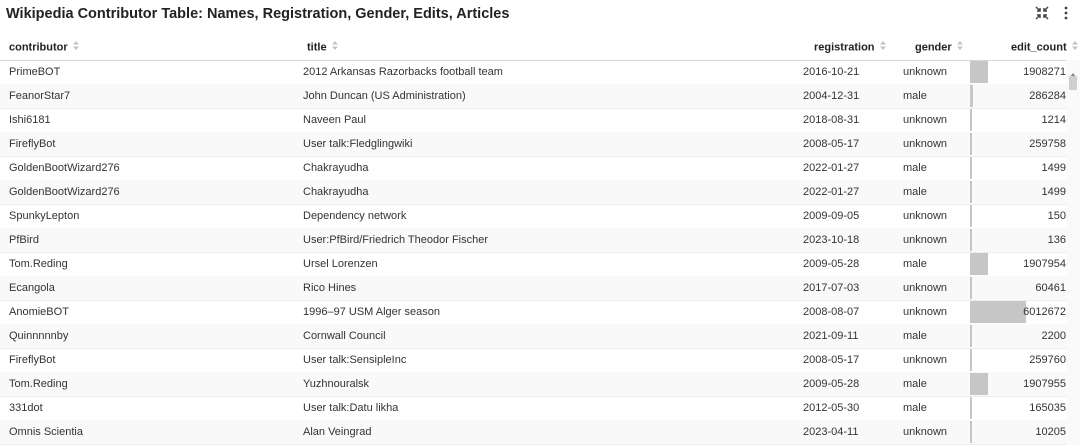 The height and width of the screenshot is (445, 1080). Describe the element at coordinates (330, 288) in the screenshot. I see `cell-title: Rico Hines` at that location.